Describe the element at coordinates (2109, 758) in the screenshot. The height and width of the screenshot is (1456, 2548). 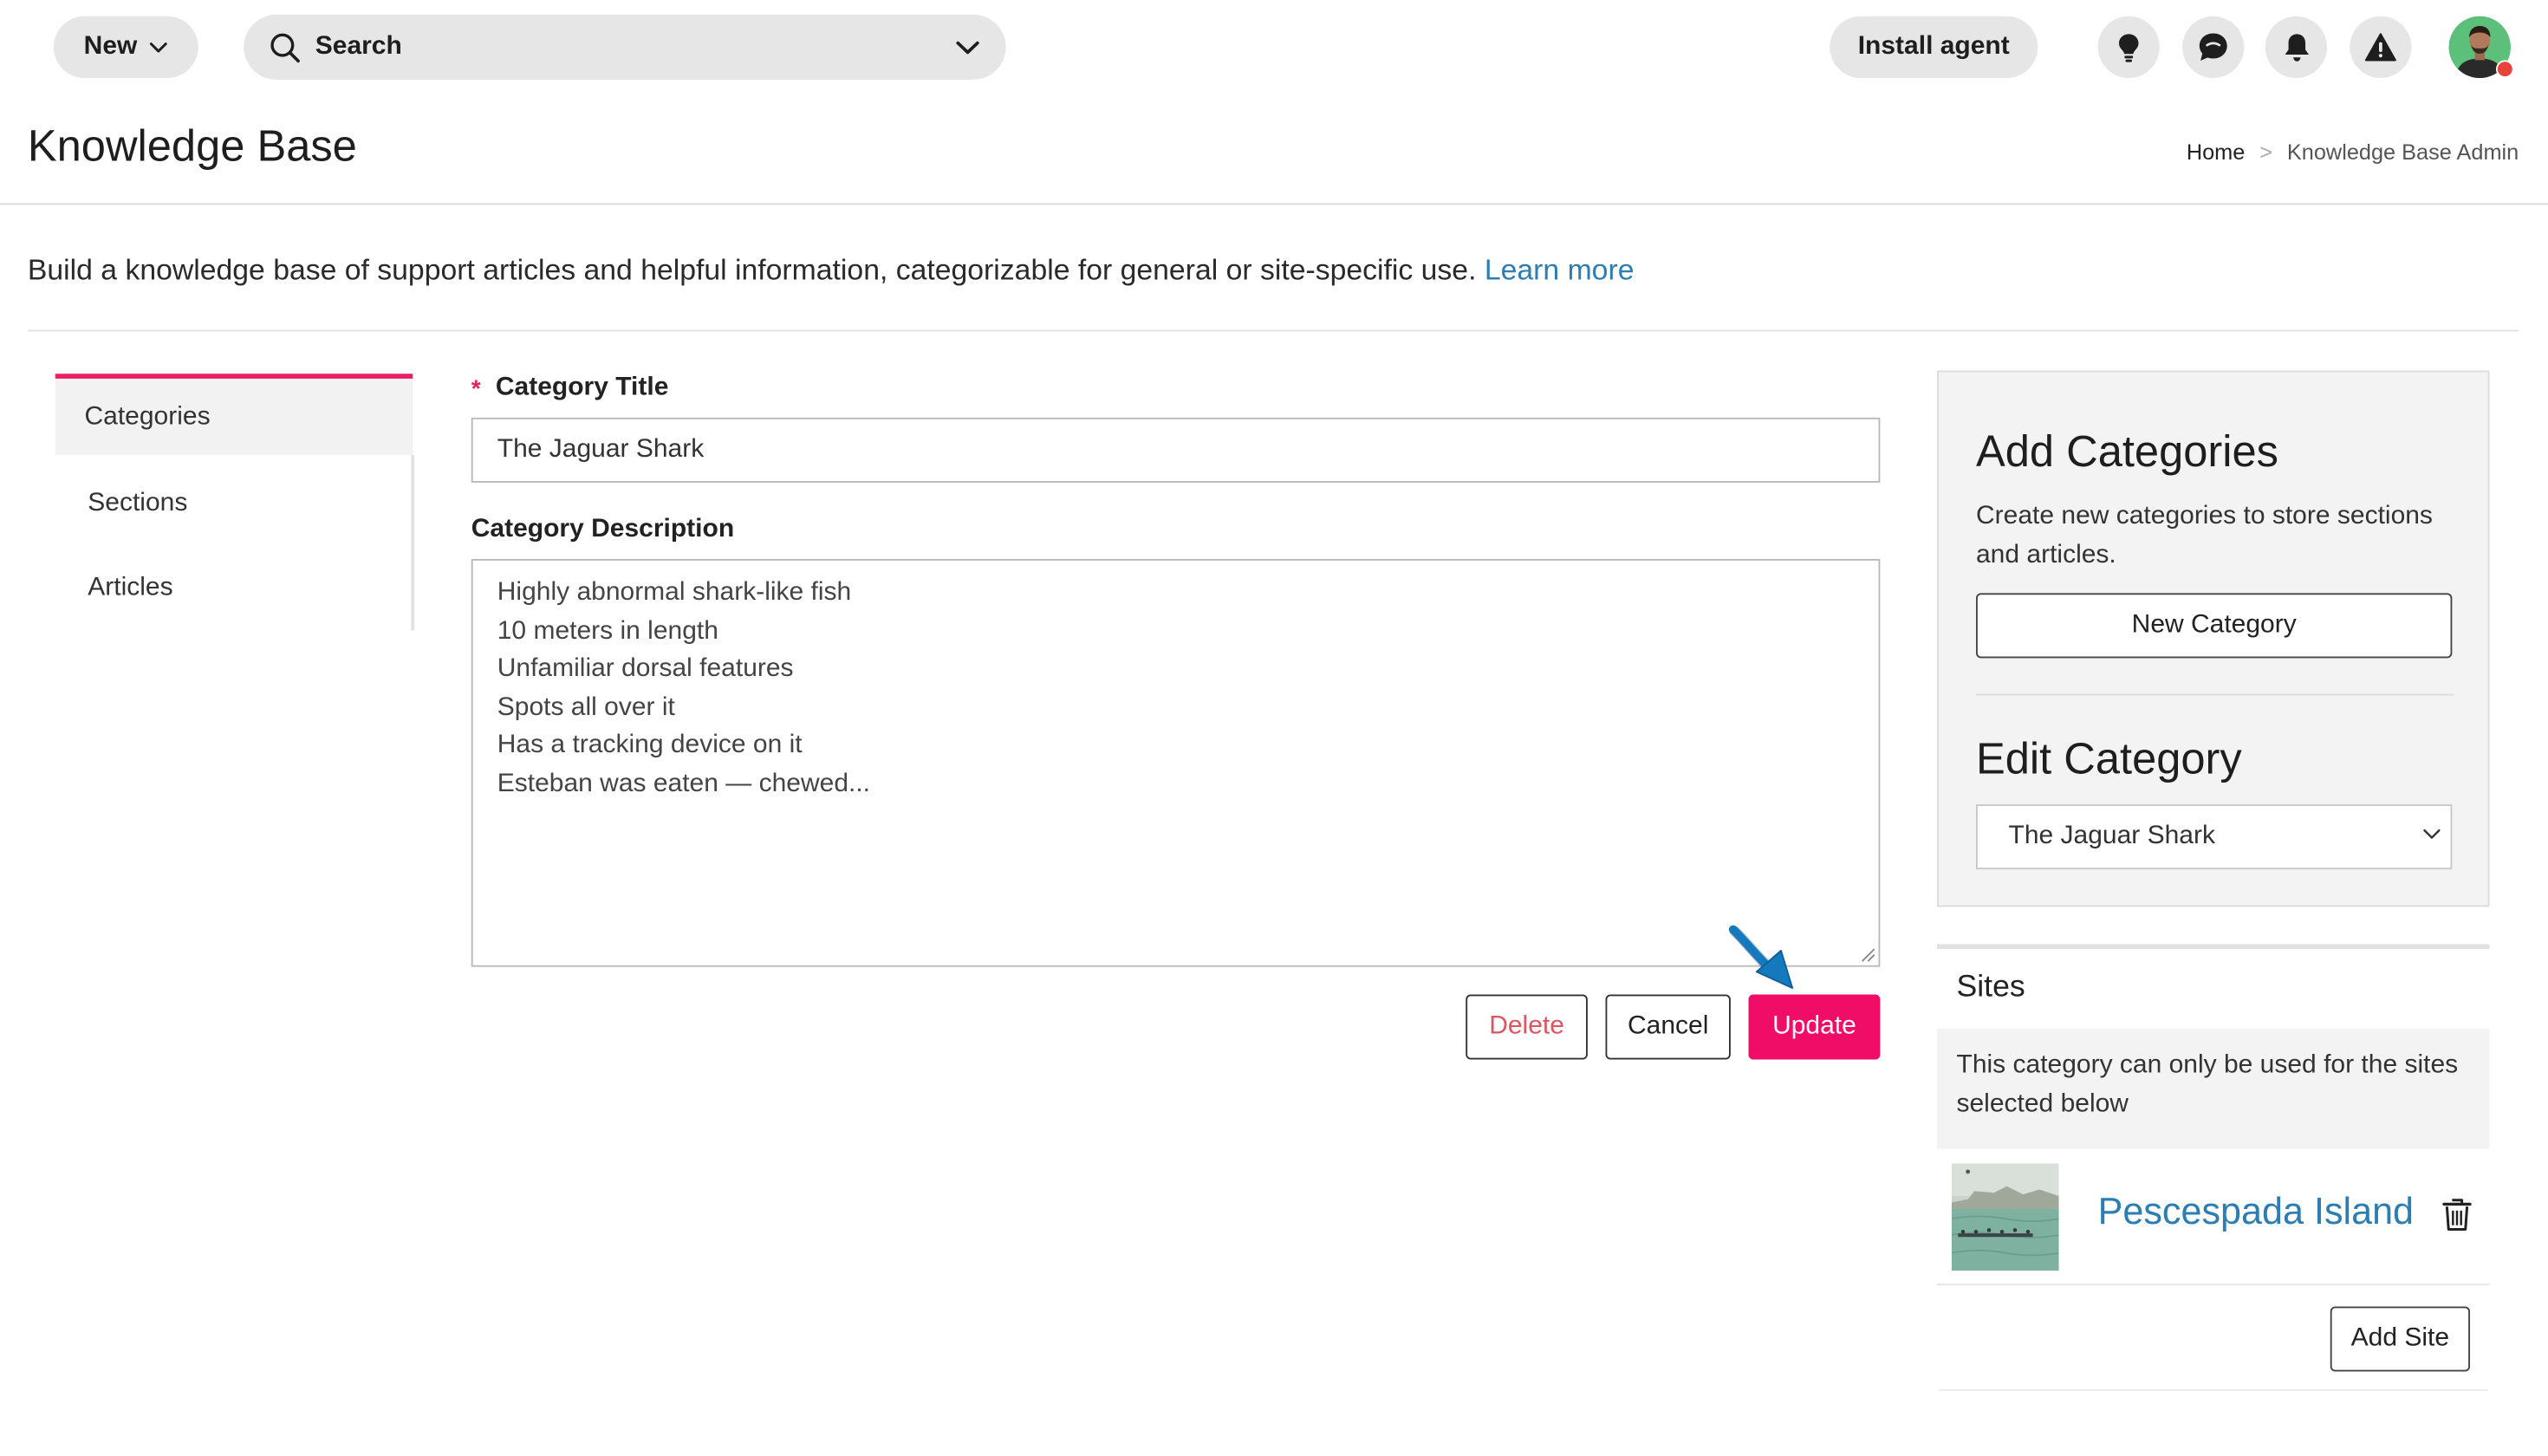
I see `edit-category-heading: Edit Category` at that location.